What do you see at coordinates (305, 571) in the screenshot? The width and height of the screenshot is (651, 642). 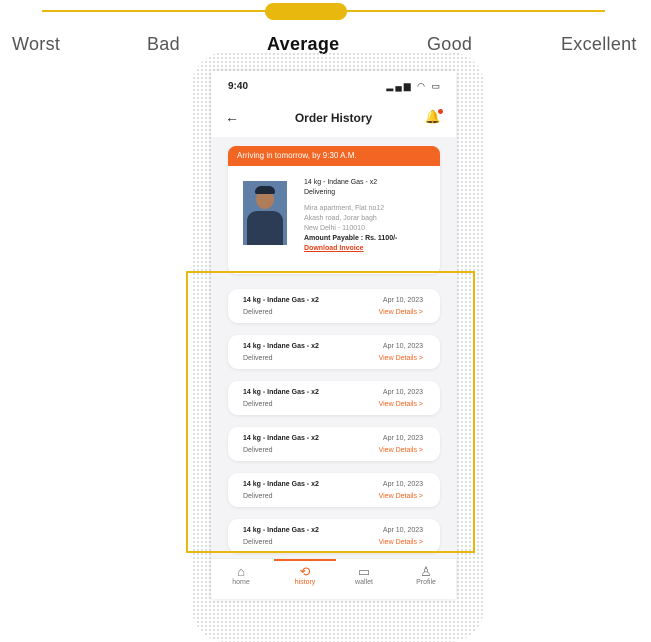 I see `history-icon: ⟲` at bounding box center [305, 571].